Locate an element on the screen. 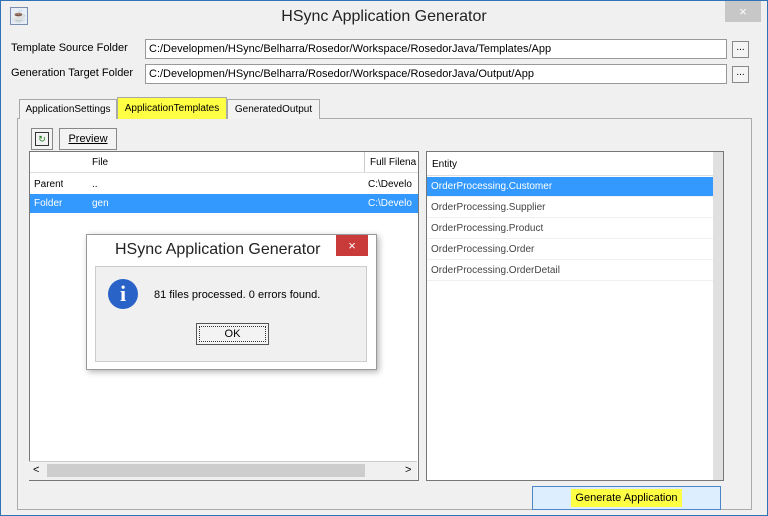  focus-ring is located at coordinates (232, 334).